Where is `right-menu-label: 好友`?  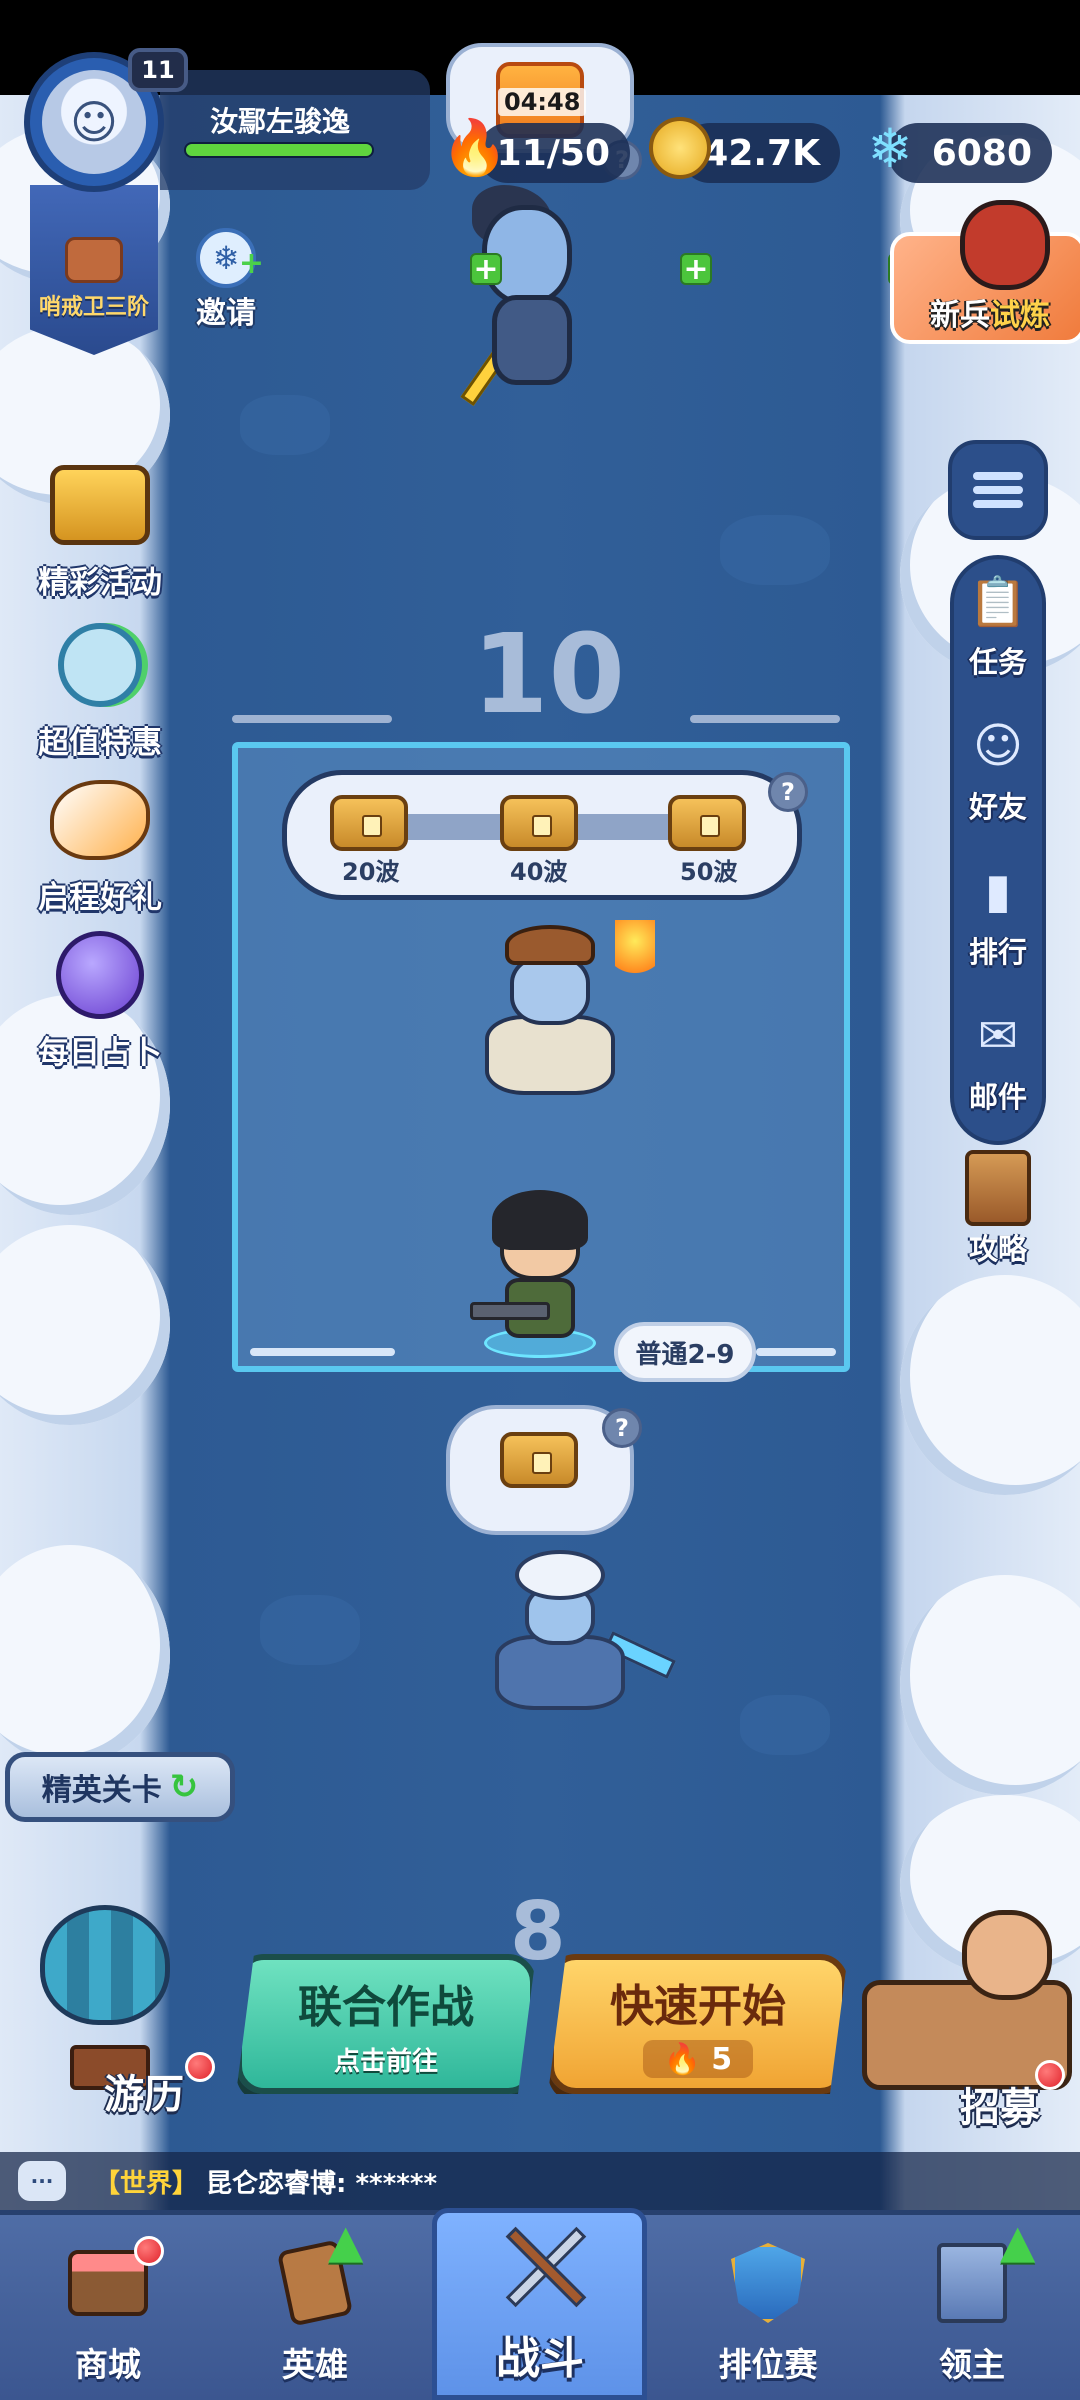
right-menu-label: 好友 is located at coordinates (997, 807).